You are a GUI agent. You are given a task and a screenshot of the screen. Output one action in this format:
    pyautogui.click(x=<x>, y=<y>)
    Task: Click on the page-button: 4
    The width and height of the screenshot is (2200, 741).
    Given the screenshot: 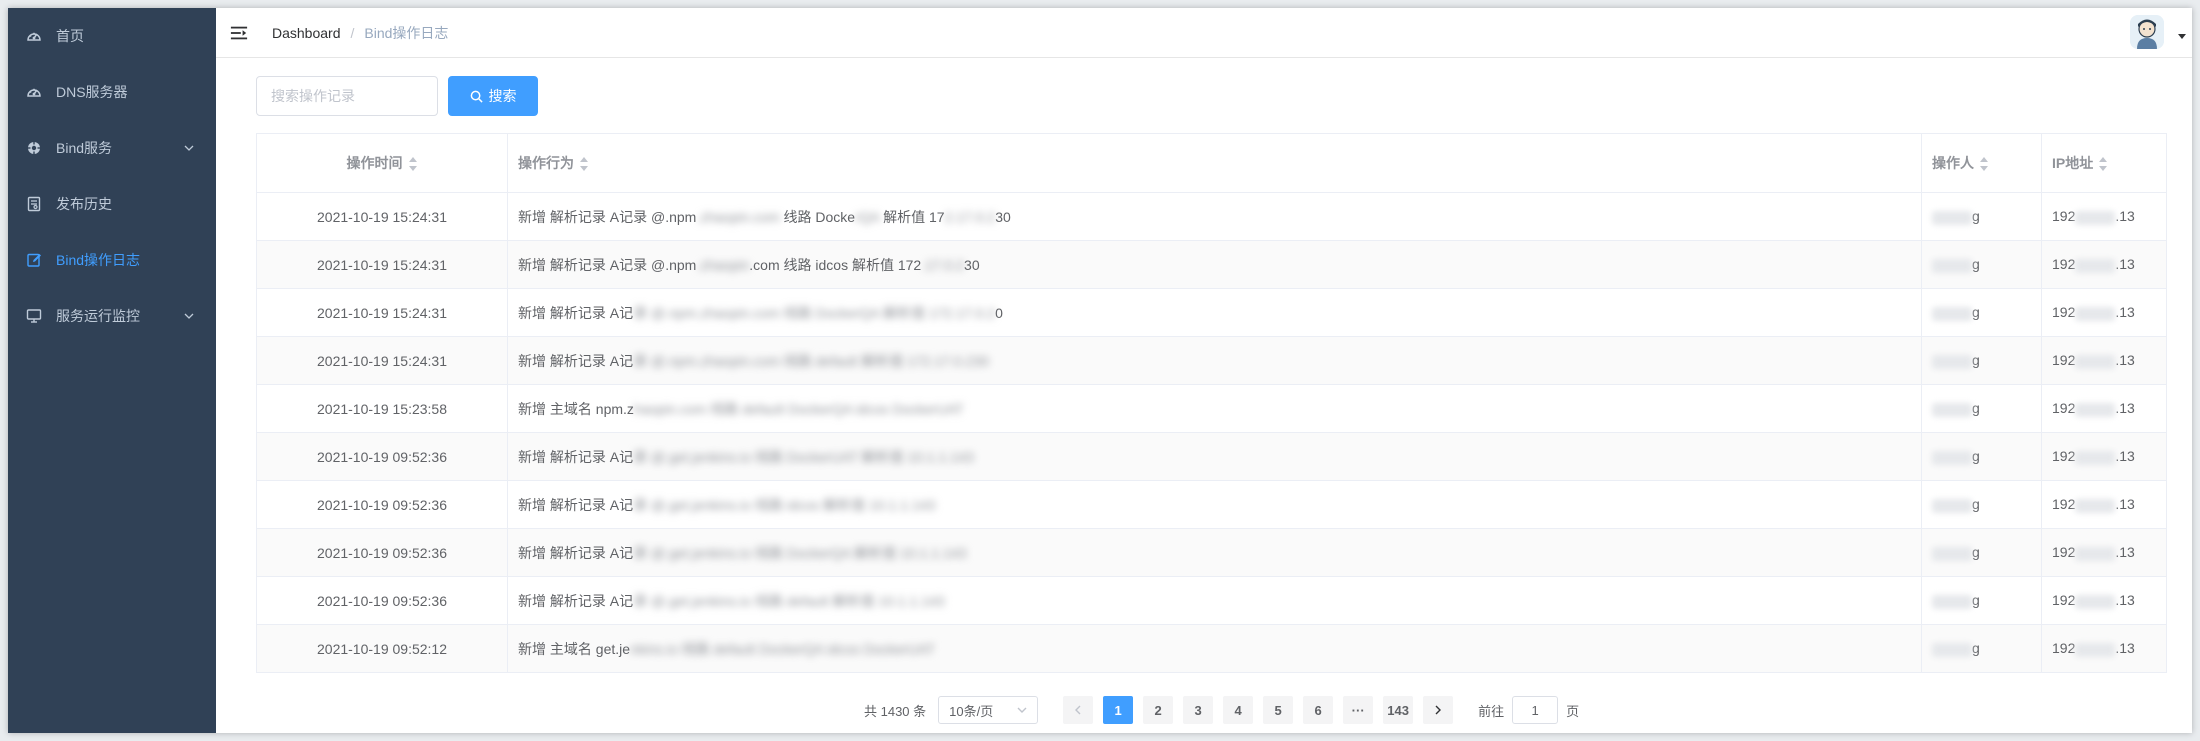 What is the action you would take?
    pyautogui.click(x=1238, y=710)
    